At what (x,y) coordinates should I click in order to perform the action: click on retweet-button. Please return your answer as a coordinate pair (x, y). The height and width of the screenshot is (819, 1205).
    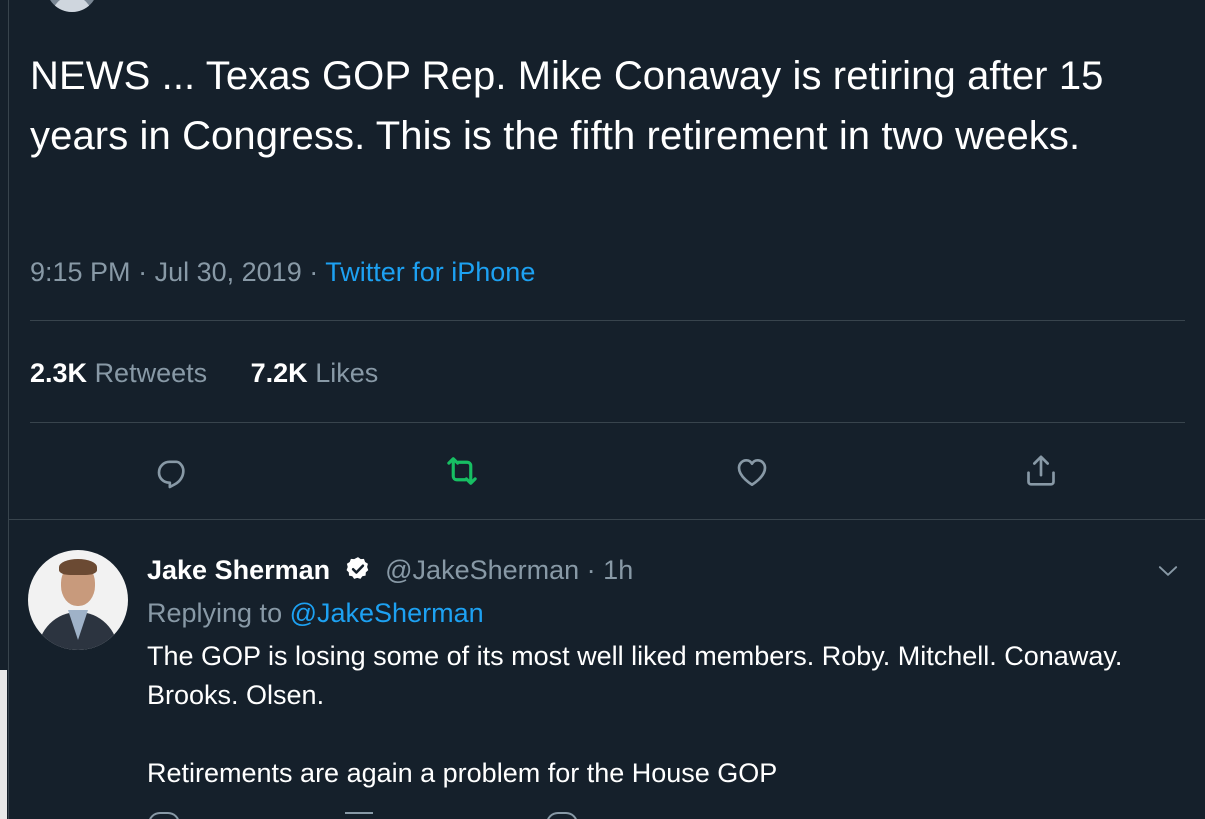
    Looking at the image, I should click on (462, 471).